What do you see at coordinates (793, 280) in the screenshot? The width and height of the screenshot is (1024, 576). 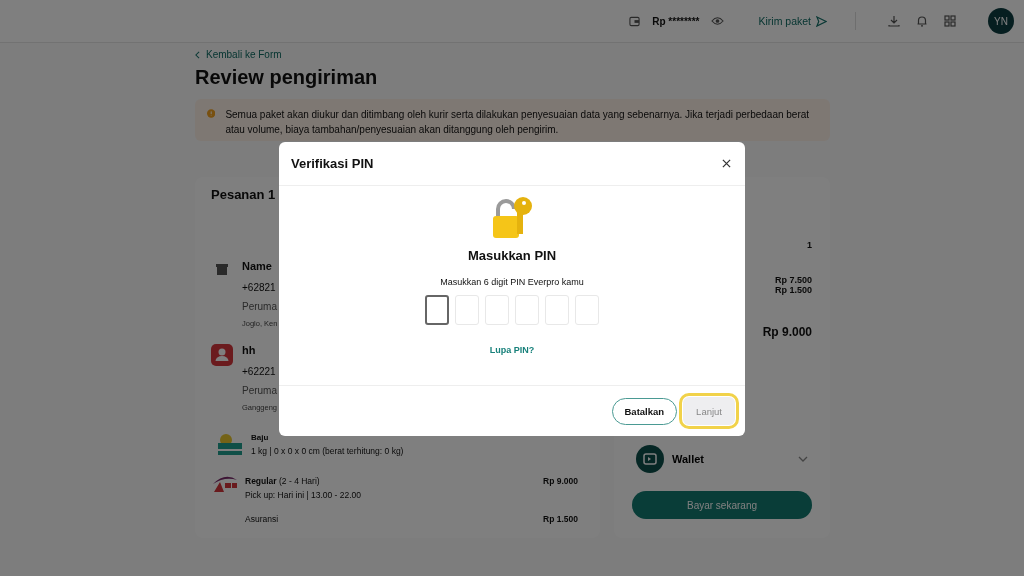 I see `summary-value: Rp 7.500` at bounding box center [793, 280].